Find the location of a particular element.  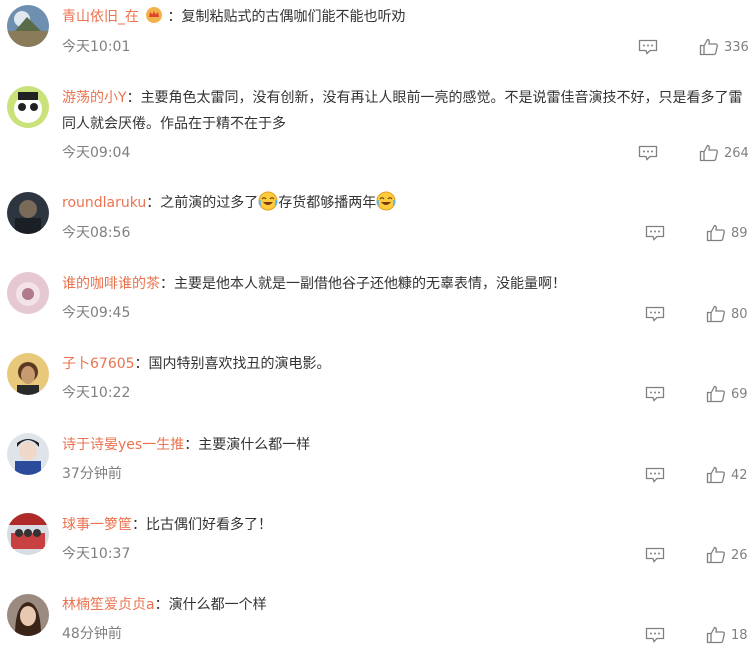

username-link: 谁的咖啡谁的茶 is located at coordinates (111, 284).